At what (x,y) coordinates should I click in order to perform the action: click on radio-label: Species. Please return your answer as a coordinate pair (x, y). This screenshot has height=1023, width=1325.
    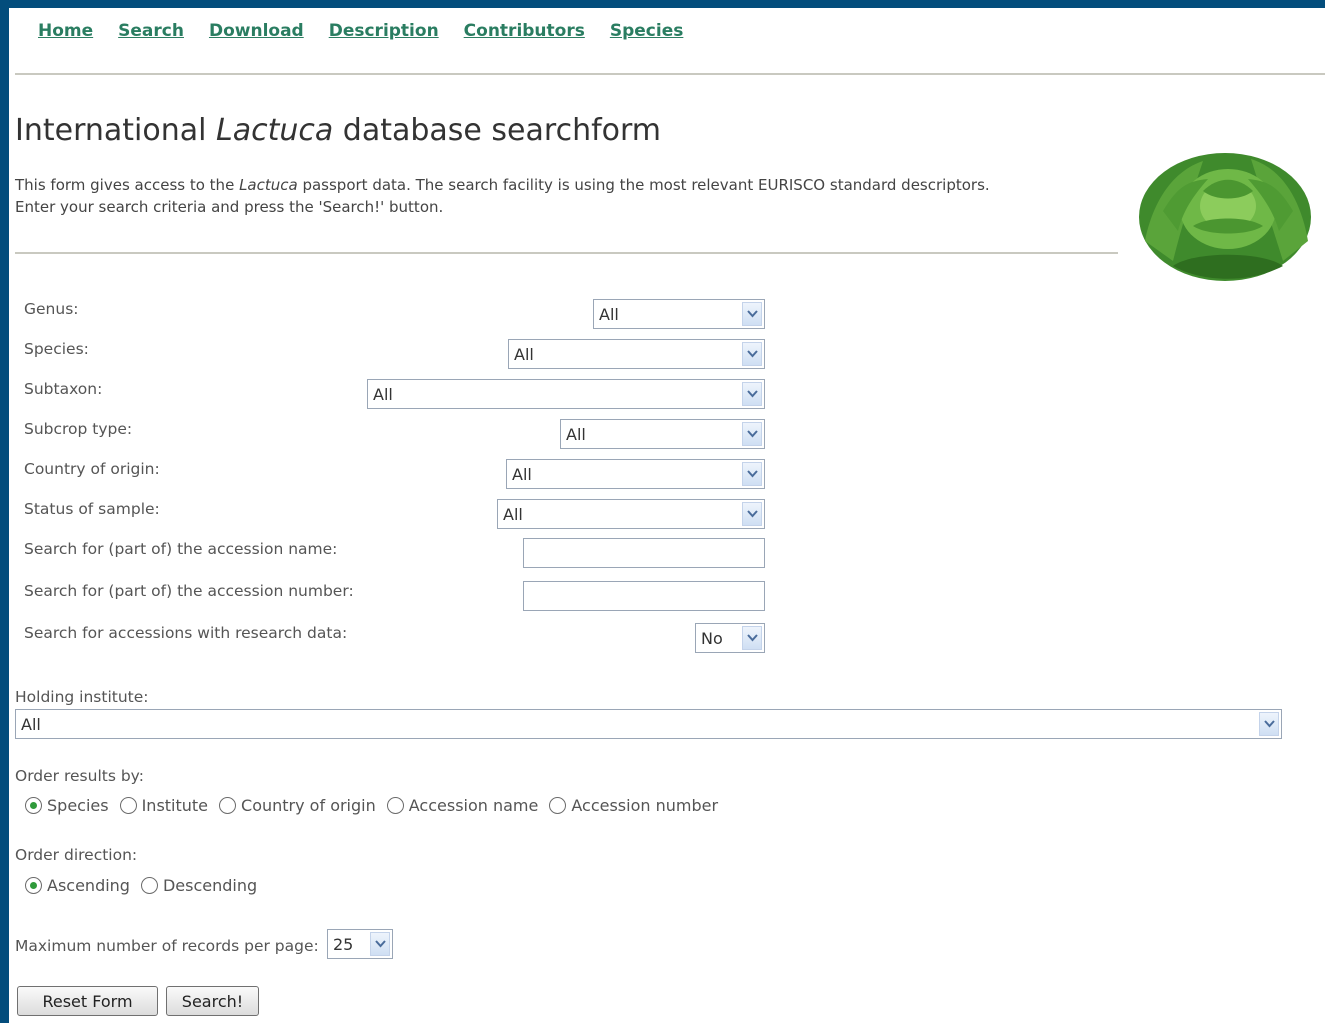
    Looking at the image, I should click on (78, 805).